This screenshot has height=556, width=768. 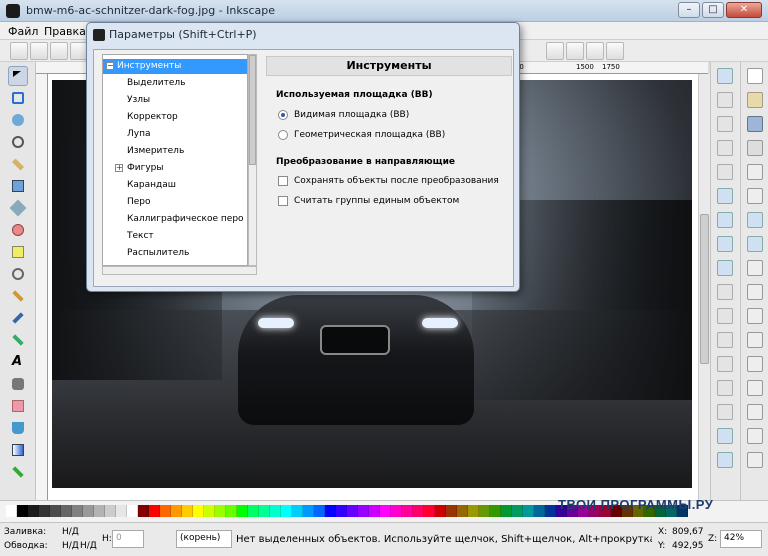 What do you see at coordinates (18, 296) in the screenshot?
I see `pencil-tool-icon` at bounding box center [18, 296].